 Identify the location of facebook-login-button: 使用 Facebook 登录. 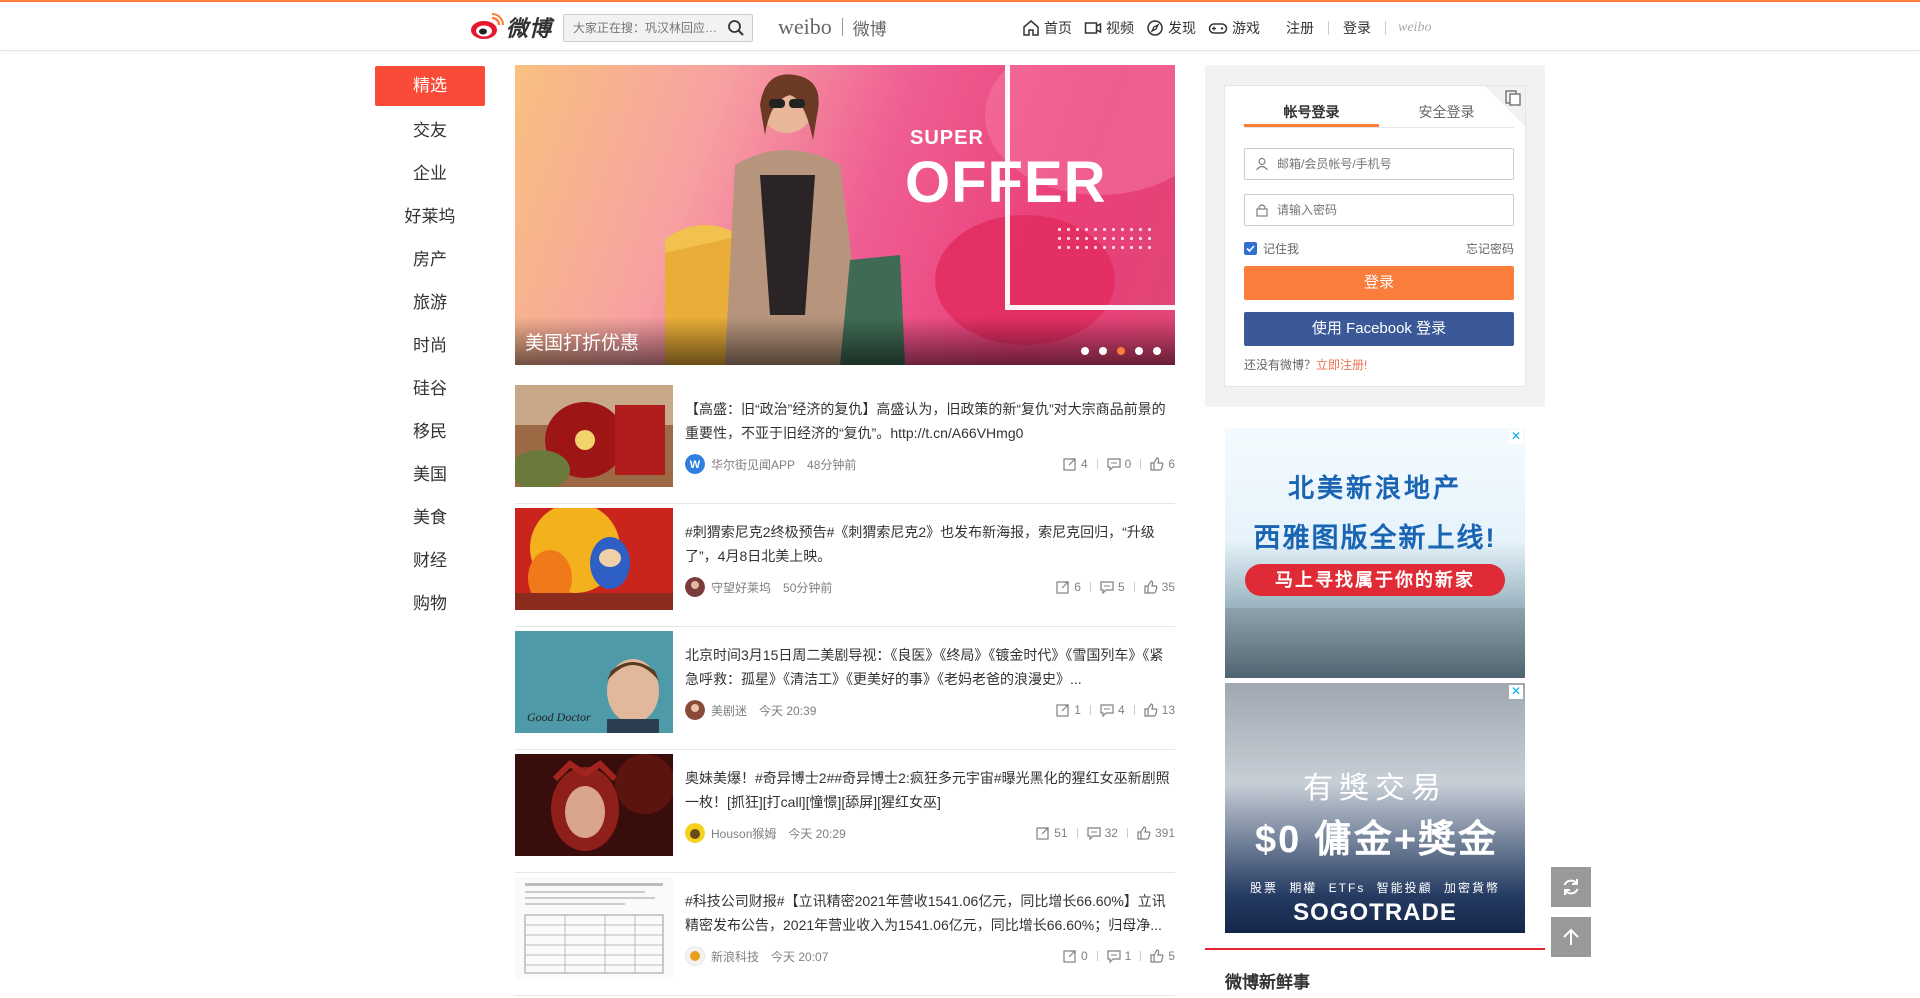
(1379, 329).